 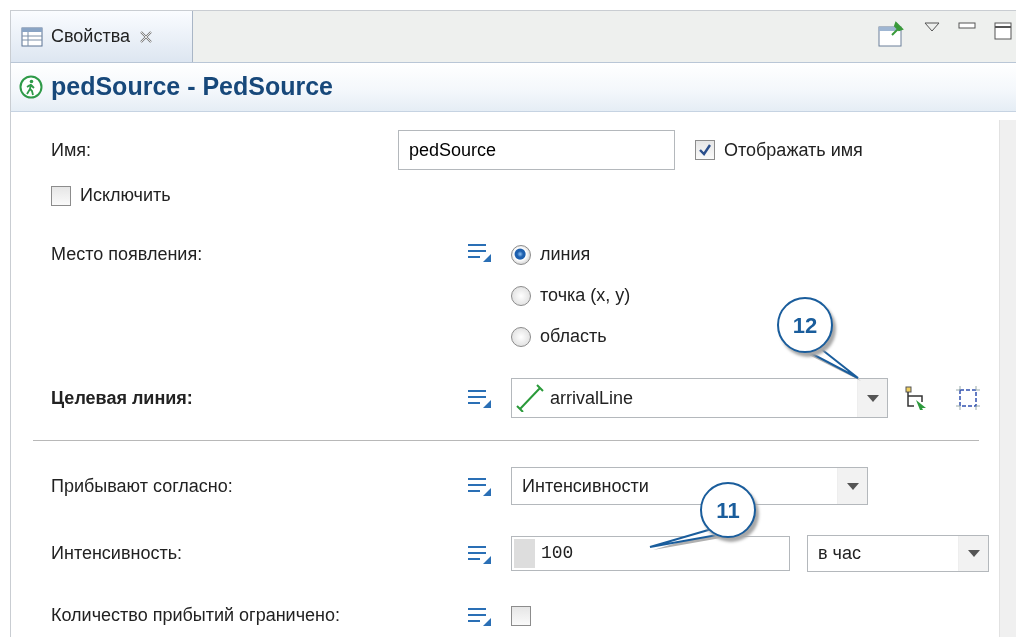 What do you see at coordinates (967, 26) in the screenshot?
I see `minimize-icon` at bounding box center [967, 26].